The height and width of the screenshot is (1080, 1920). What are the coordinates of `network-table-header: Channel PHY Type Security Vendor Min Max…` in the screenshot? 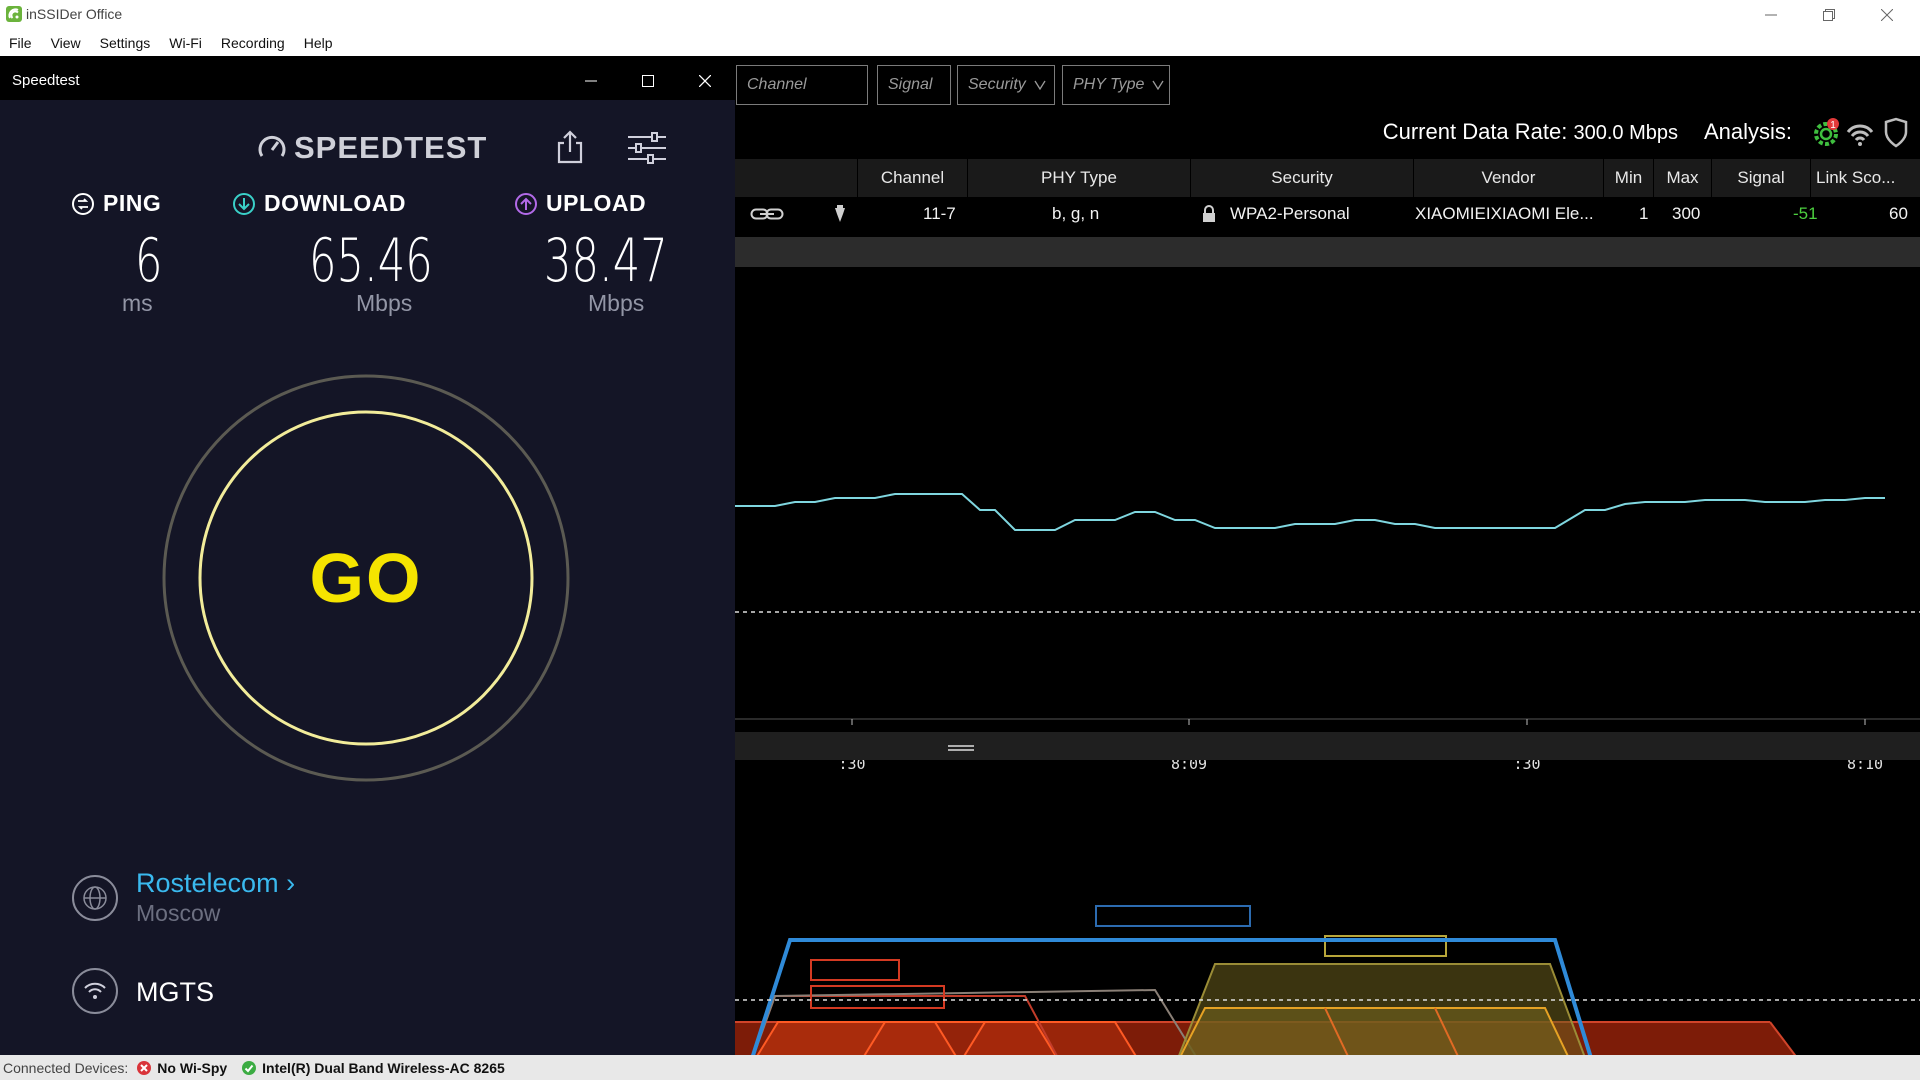 It's located at (1327, 178).